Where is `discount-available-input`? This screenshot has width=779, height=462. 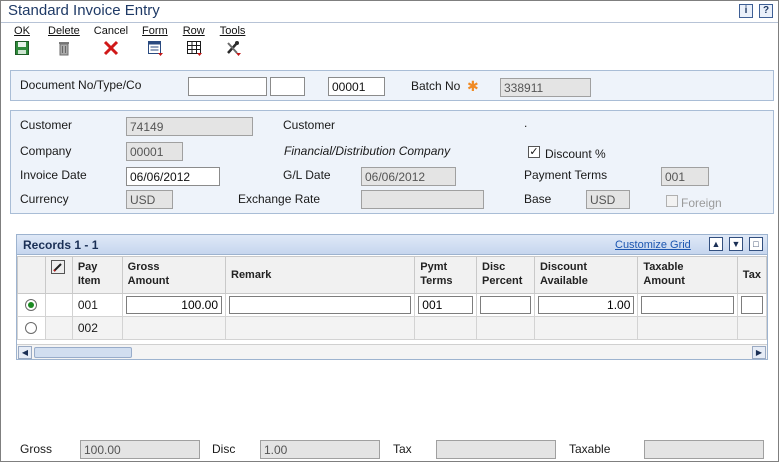 discount-available-input is located at coordinates (586, 305).